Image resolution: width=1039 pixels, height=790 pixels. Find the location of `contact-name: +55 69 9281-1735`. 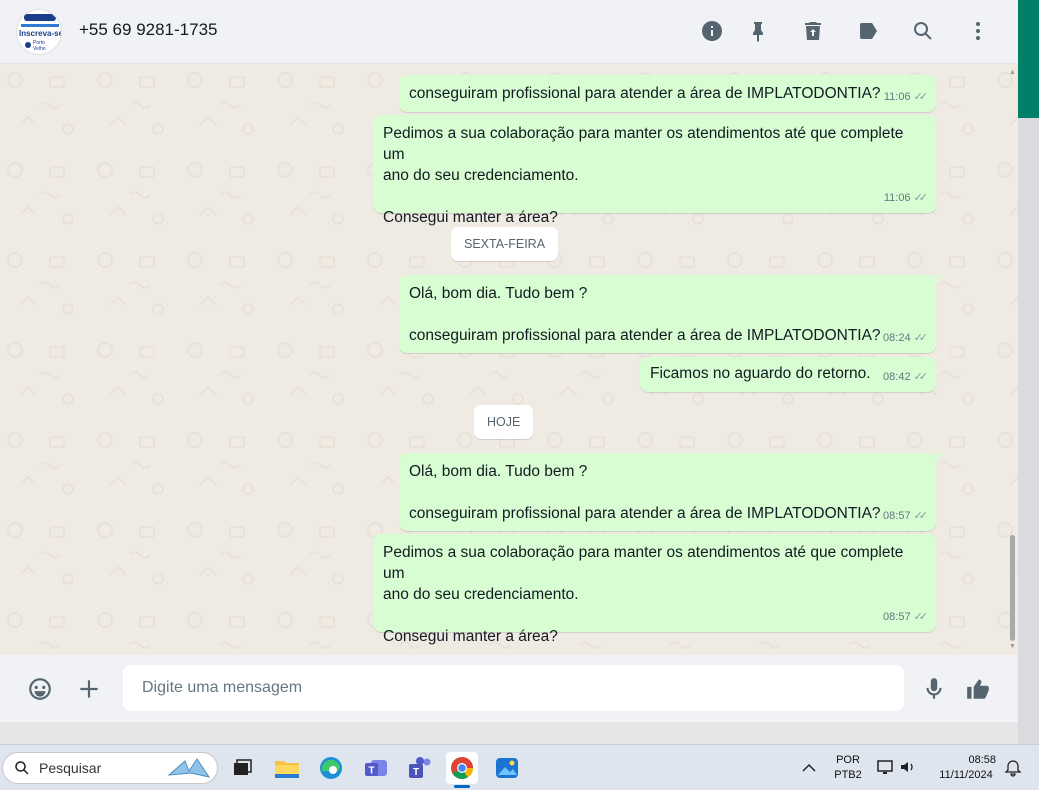

contact-name: +55 69 9281-1735 is located at coordinates (148, 30).